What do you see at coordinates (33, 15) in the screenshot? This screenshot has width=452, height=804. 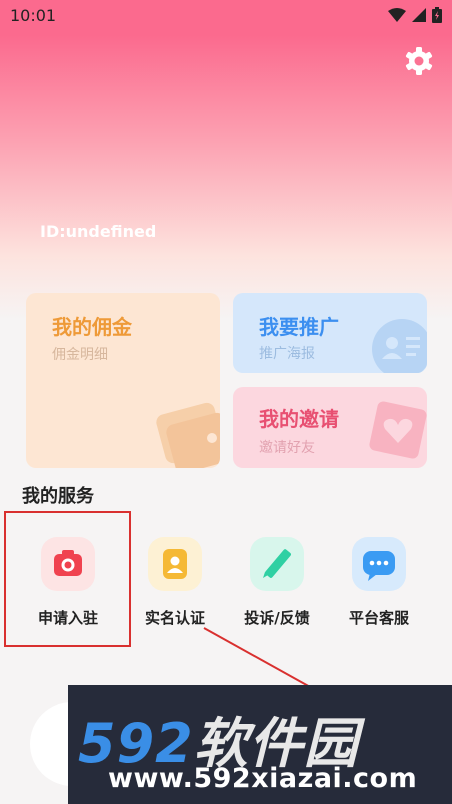 I see `status-time: 10:01` at bounding box center [33, 15].